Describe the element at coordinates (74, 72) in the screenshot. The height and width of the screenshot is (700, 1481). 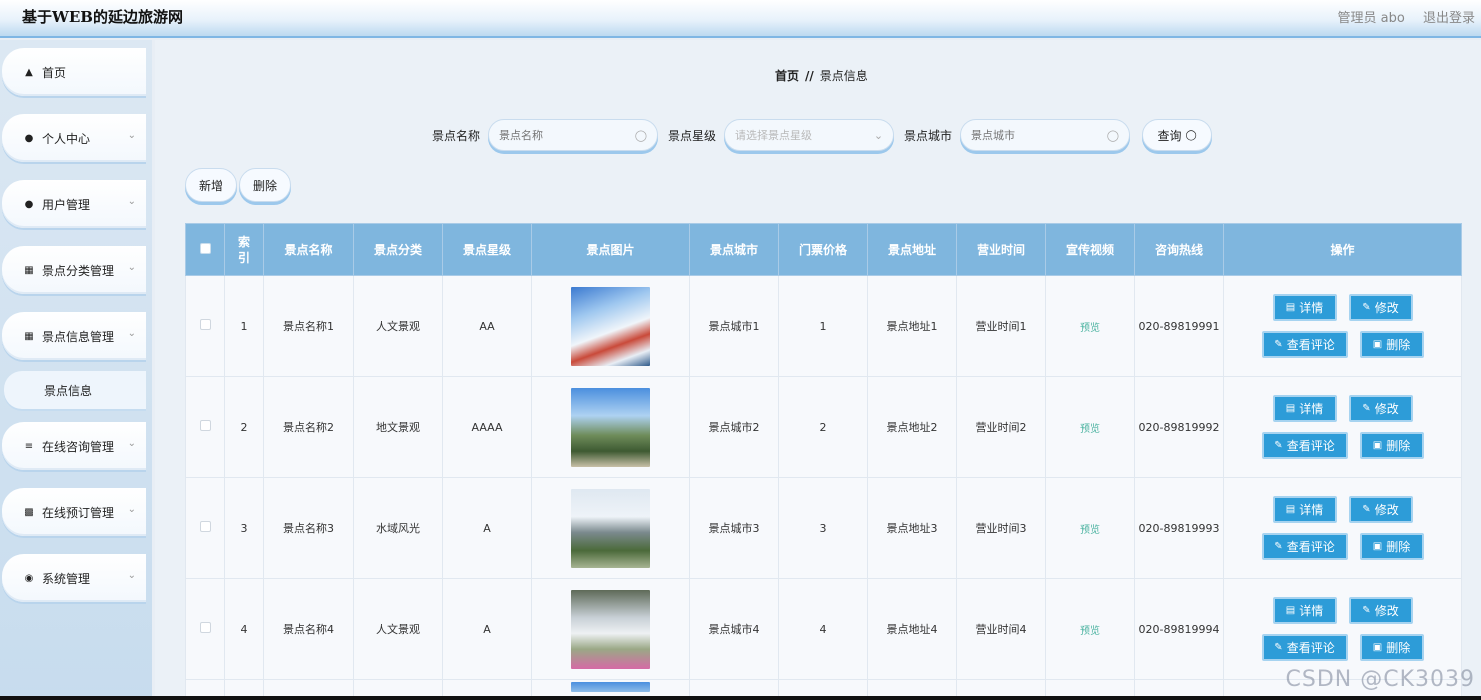
I see `sidebar-item-home: ▲ 首页` at that location.